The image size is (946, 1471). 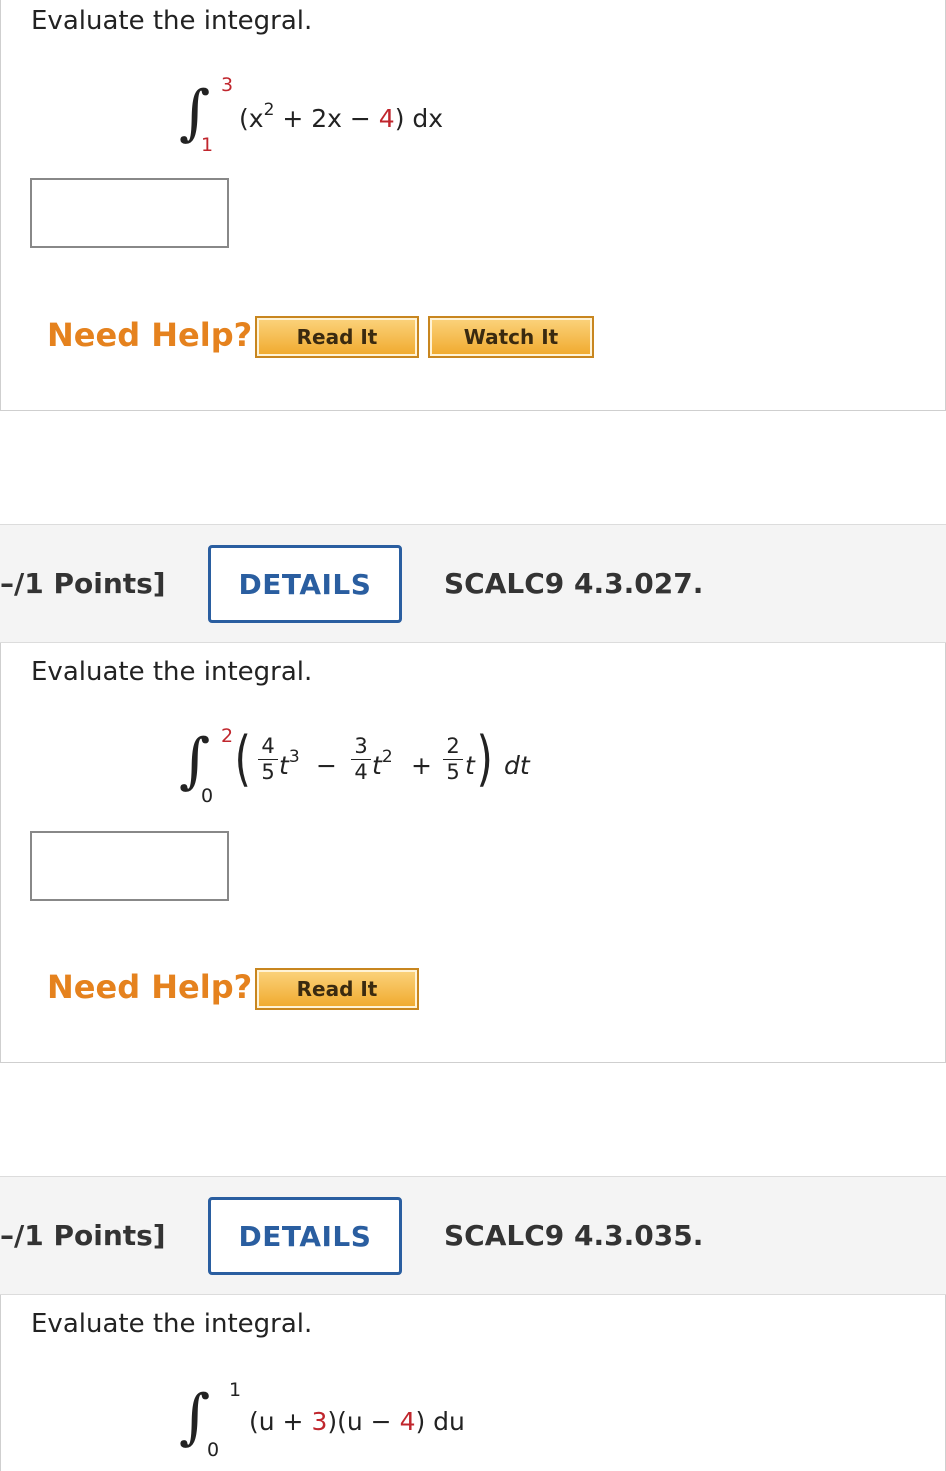 What do you see at coordinates (227, 85) in the screenshot?
I see `upper-limit: 3` at bounding box center [227, 85].